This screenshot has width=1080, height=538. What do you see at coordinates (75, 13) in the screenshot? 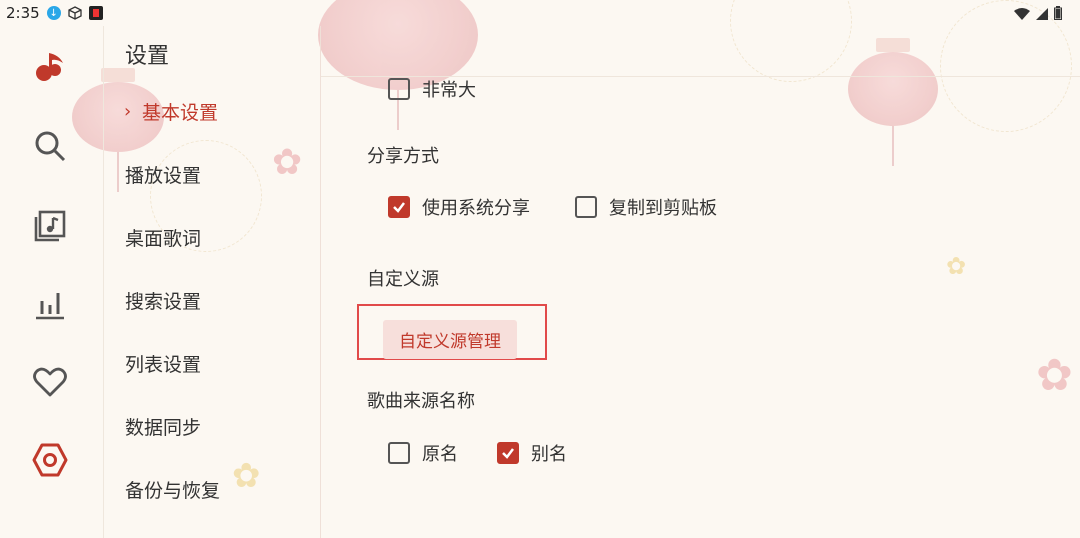
I see `box-icon` at bounding box center [75, 13].